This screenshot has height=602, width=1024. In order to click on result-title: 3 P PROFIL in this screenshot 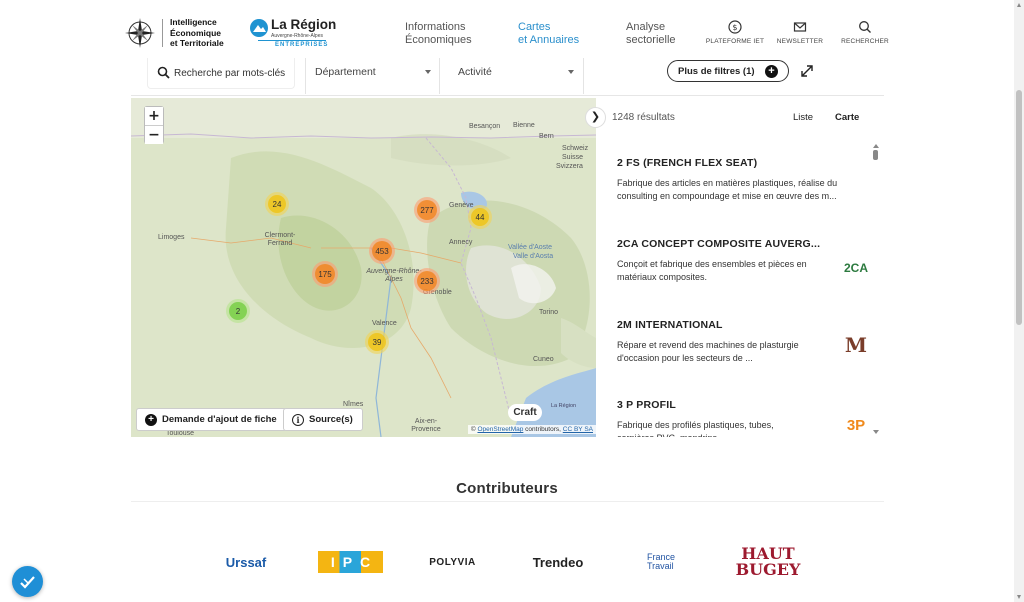, I will do `click(646, 405)`.